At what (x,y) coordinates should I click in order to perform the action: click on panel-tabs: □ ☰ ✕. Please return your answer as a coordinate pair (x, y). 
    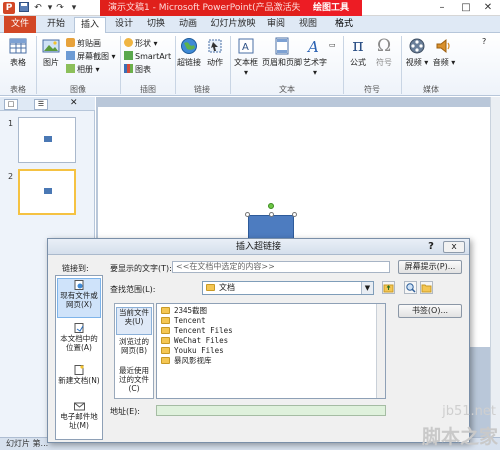
    Looking at the image, I should click on (47, 104).